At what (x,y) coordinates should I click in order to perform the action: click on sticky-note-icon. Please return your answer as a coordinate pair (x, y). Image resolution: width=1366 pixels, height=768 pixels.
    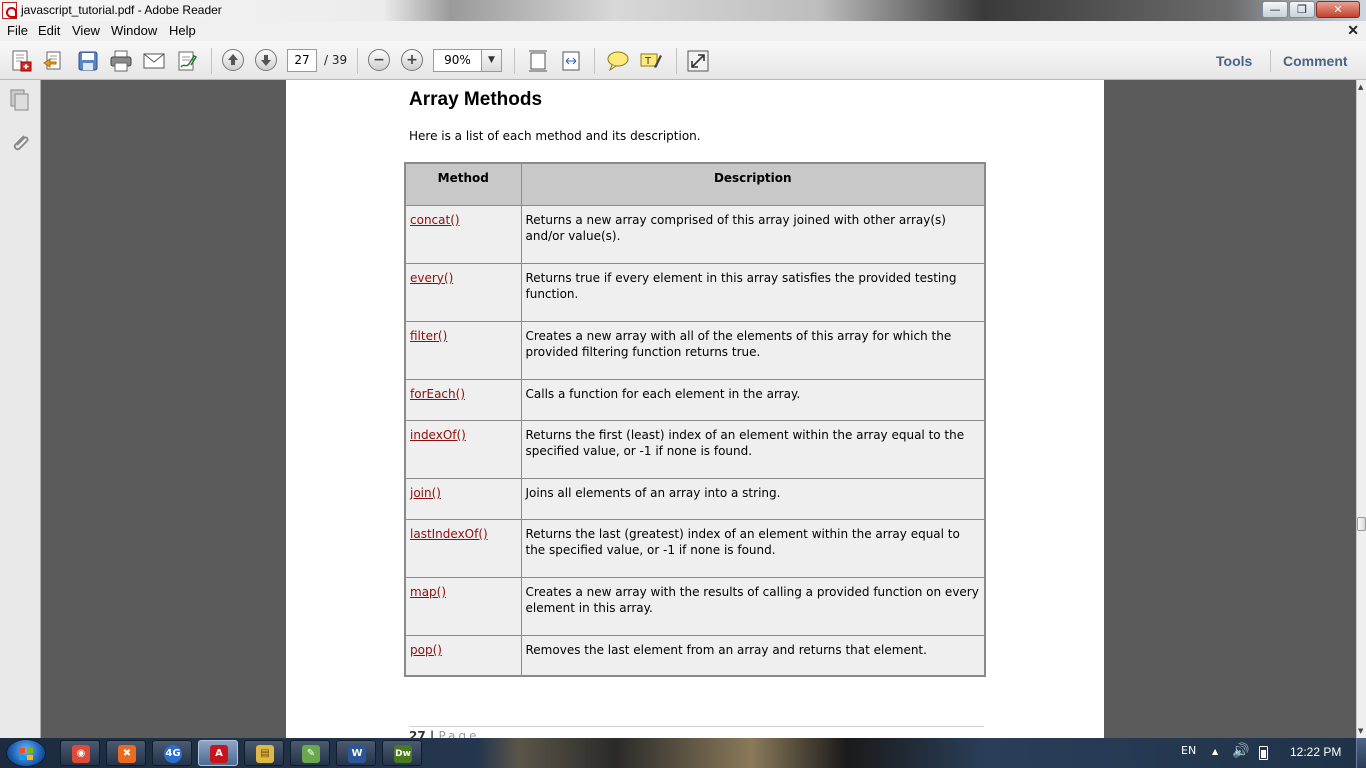
    Looking at the image, I should click on (618, 61).